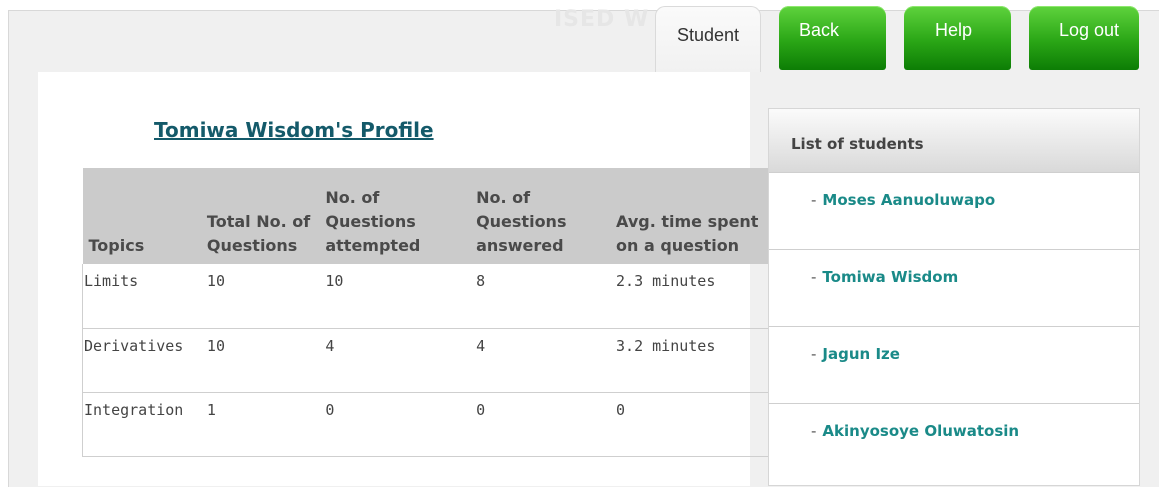 The width and height of the screenshot is (1162, 487). What do you see at coordinates (954, 365) in the screenshot?
I see `student-link-jagun-ize: - Jagun Ize` at bounding box center [954, 365].